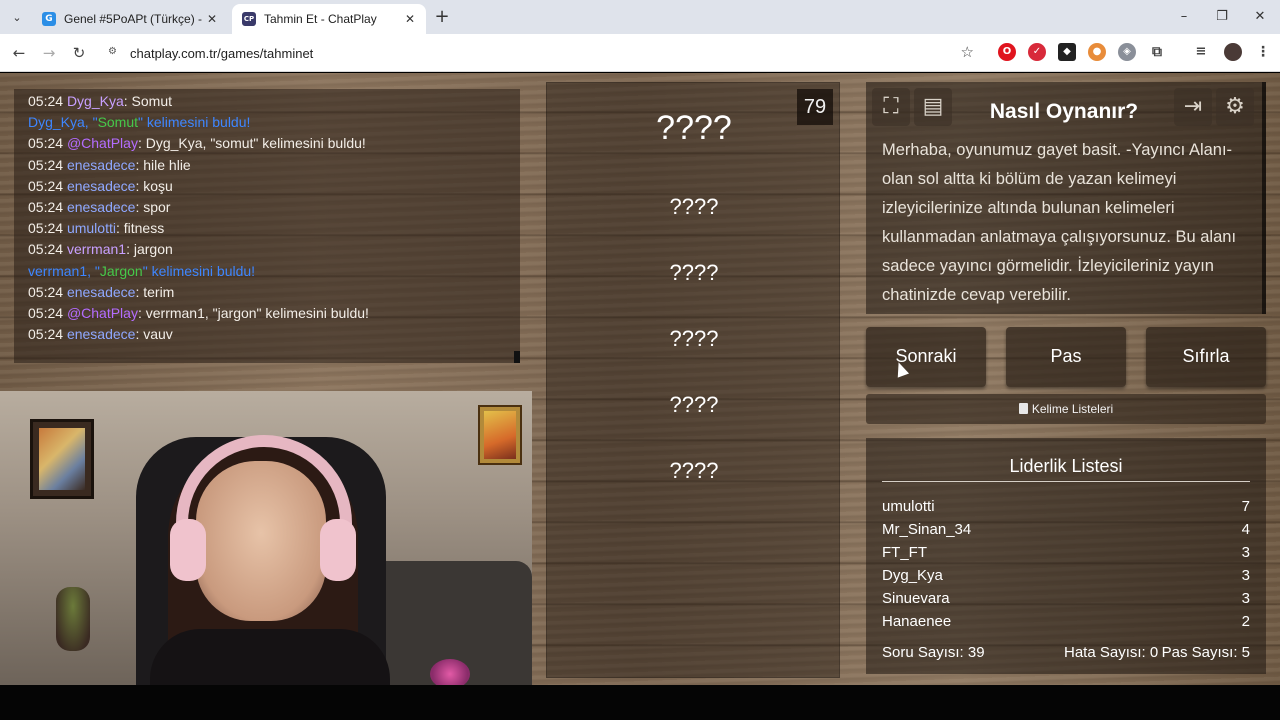  I want to click on chat-message: 05:24 enesadece: hile hlie, so click(274, 167).